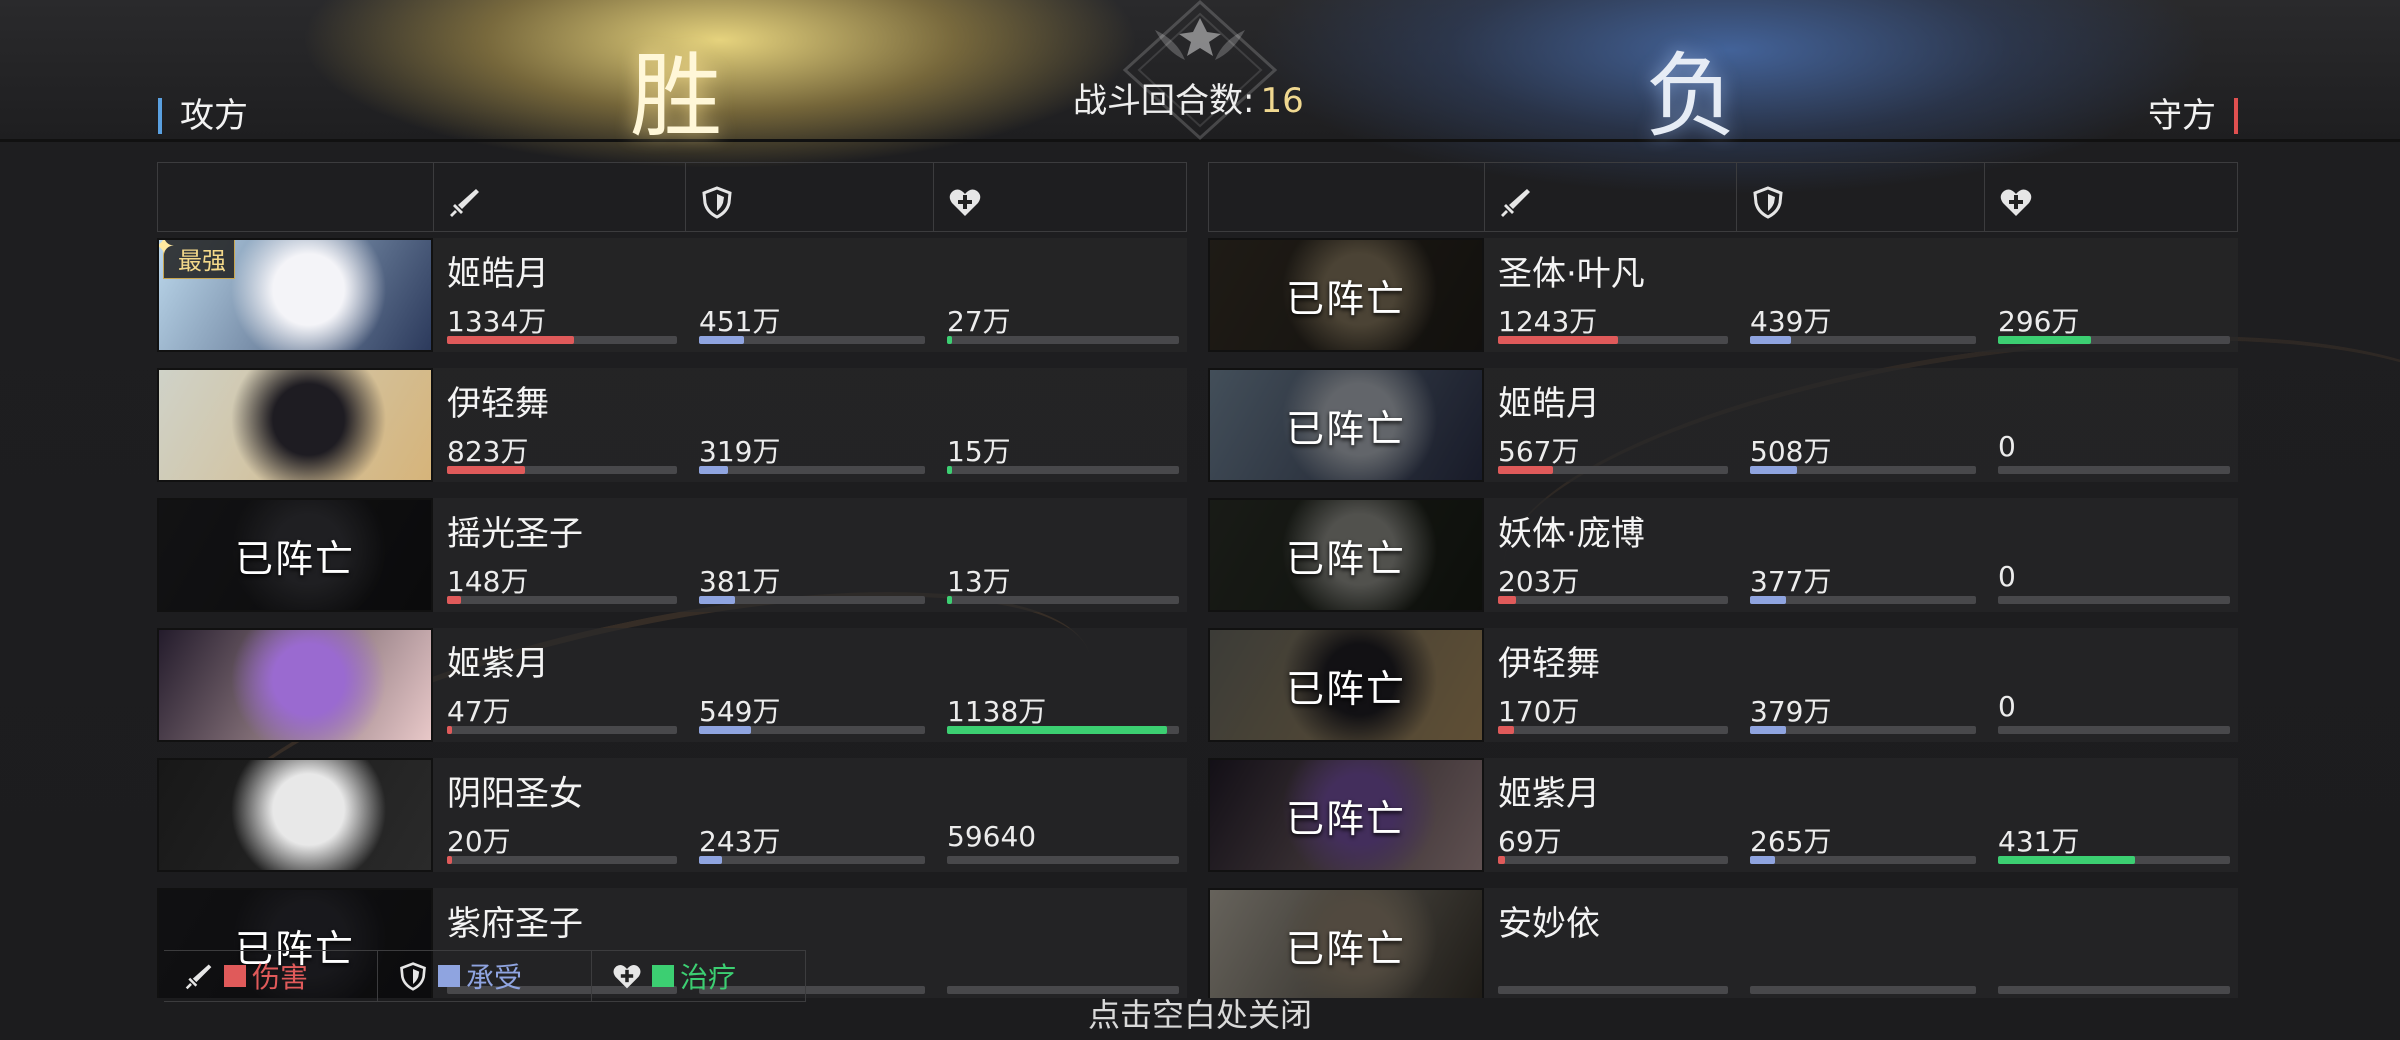 This screenshot has height=1040, width=2400. Describe the element at coordinates (2039, 321) in the screenshot. I see `heal-value: 296万` at that location.